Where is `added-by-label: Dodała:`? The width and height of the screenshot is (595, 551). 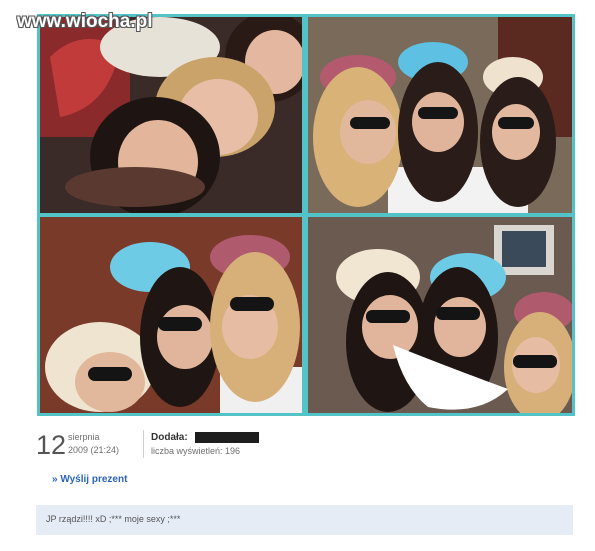
added-by-label: Dodała: is located at coordinates (169, 437).